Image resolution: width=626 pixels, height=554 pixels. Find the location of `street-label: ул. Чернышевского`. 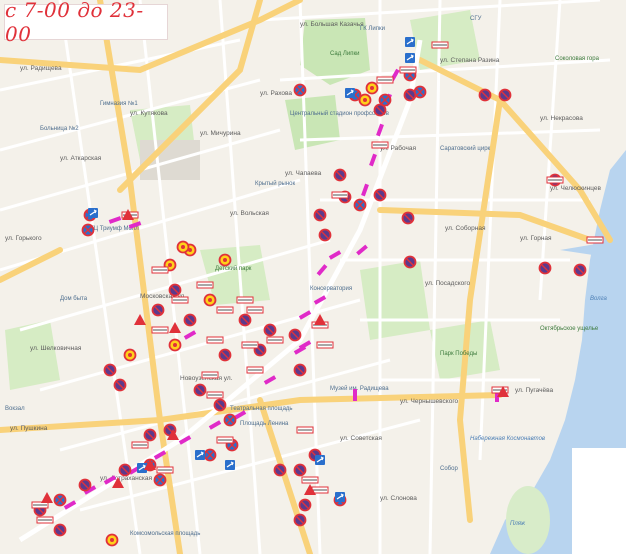

street-label: ул. Чернышевского is located at coordinates (429, 401).